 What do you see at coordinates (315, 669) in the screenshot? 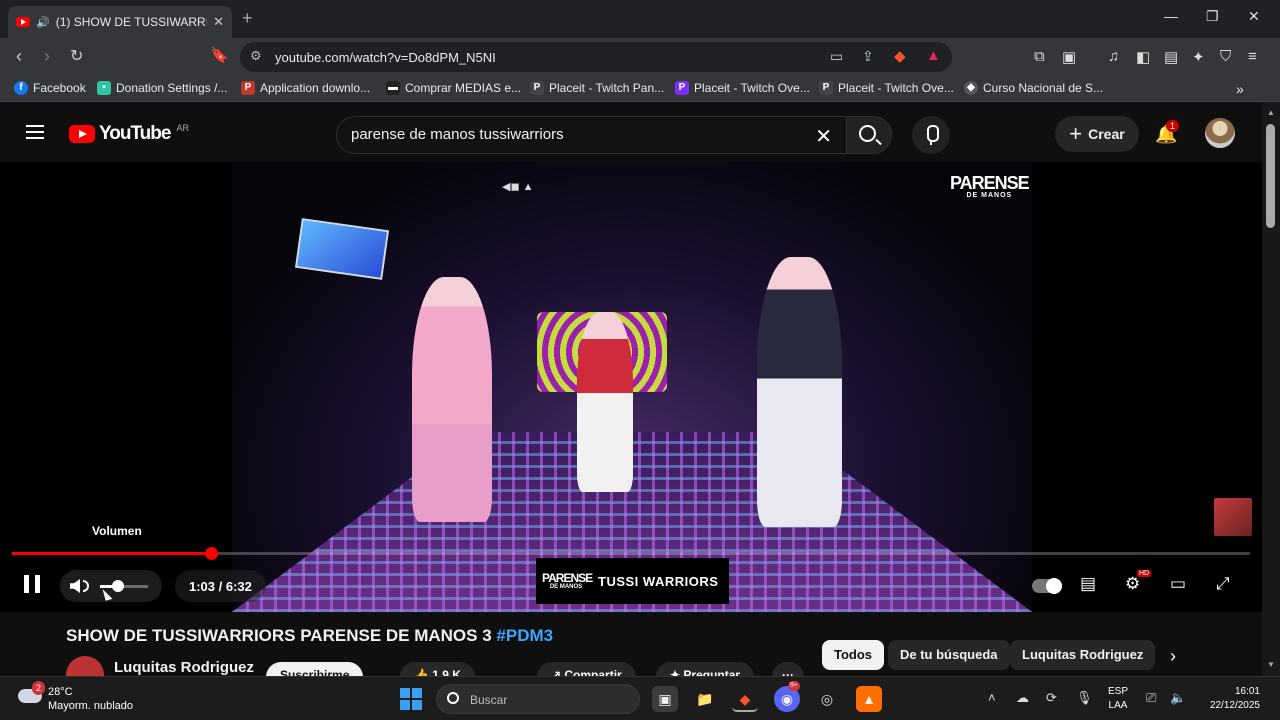
I see `subscribe-button: Suscribirme` at bounding box center [315, 669].